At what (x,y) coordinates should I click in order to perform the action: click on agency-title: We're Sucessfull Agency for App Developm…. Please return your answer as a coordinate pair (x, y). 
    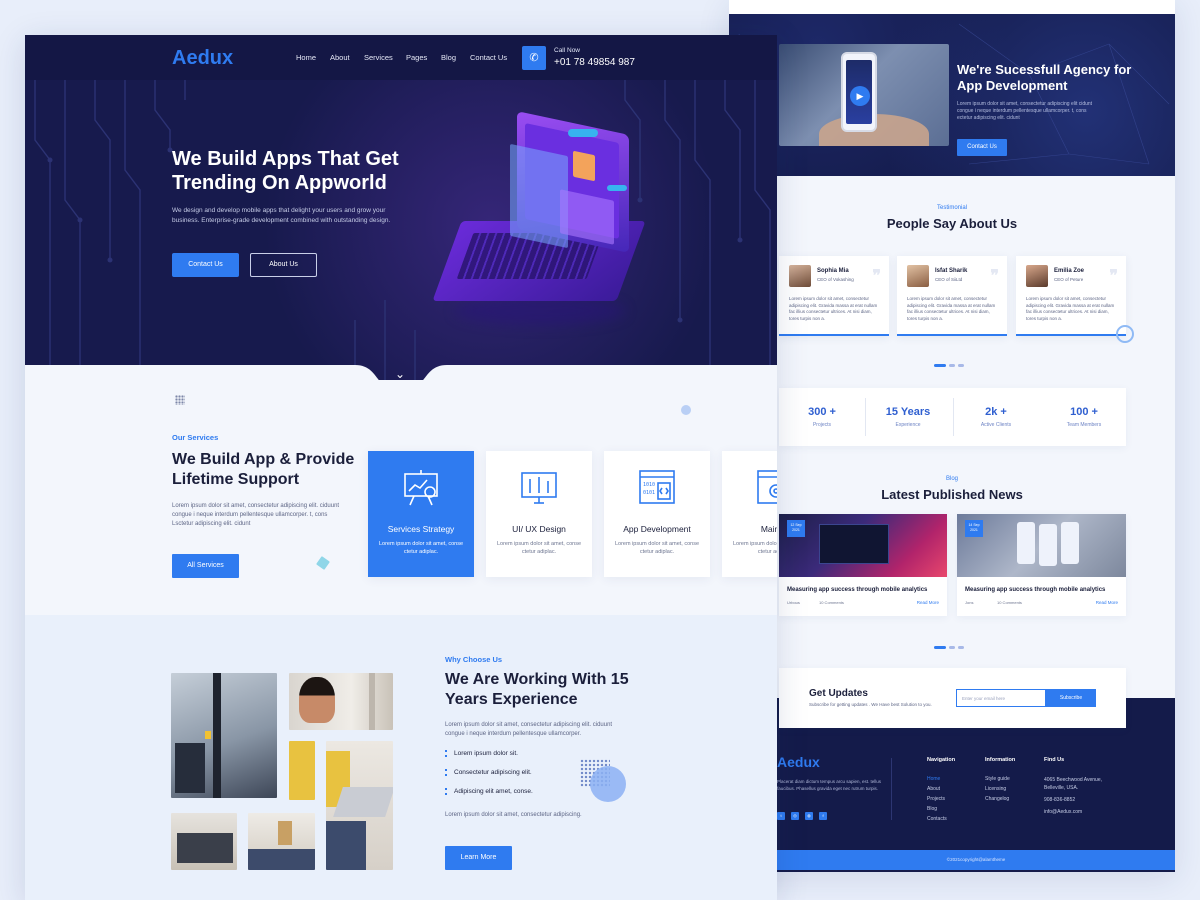
    Looking at the image, I should click on (1044, 77).